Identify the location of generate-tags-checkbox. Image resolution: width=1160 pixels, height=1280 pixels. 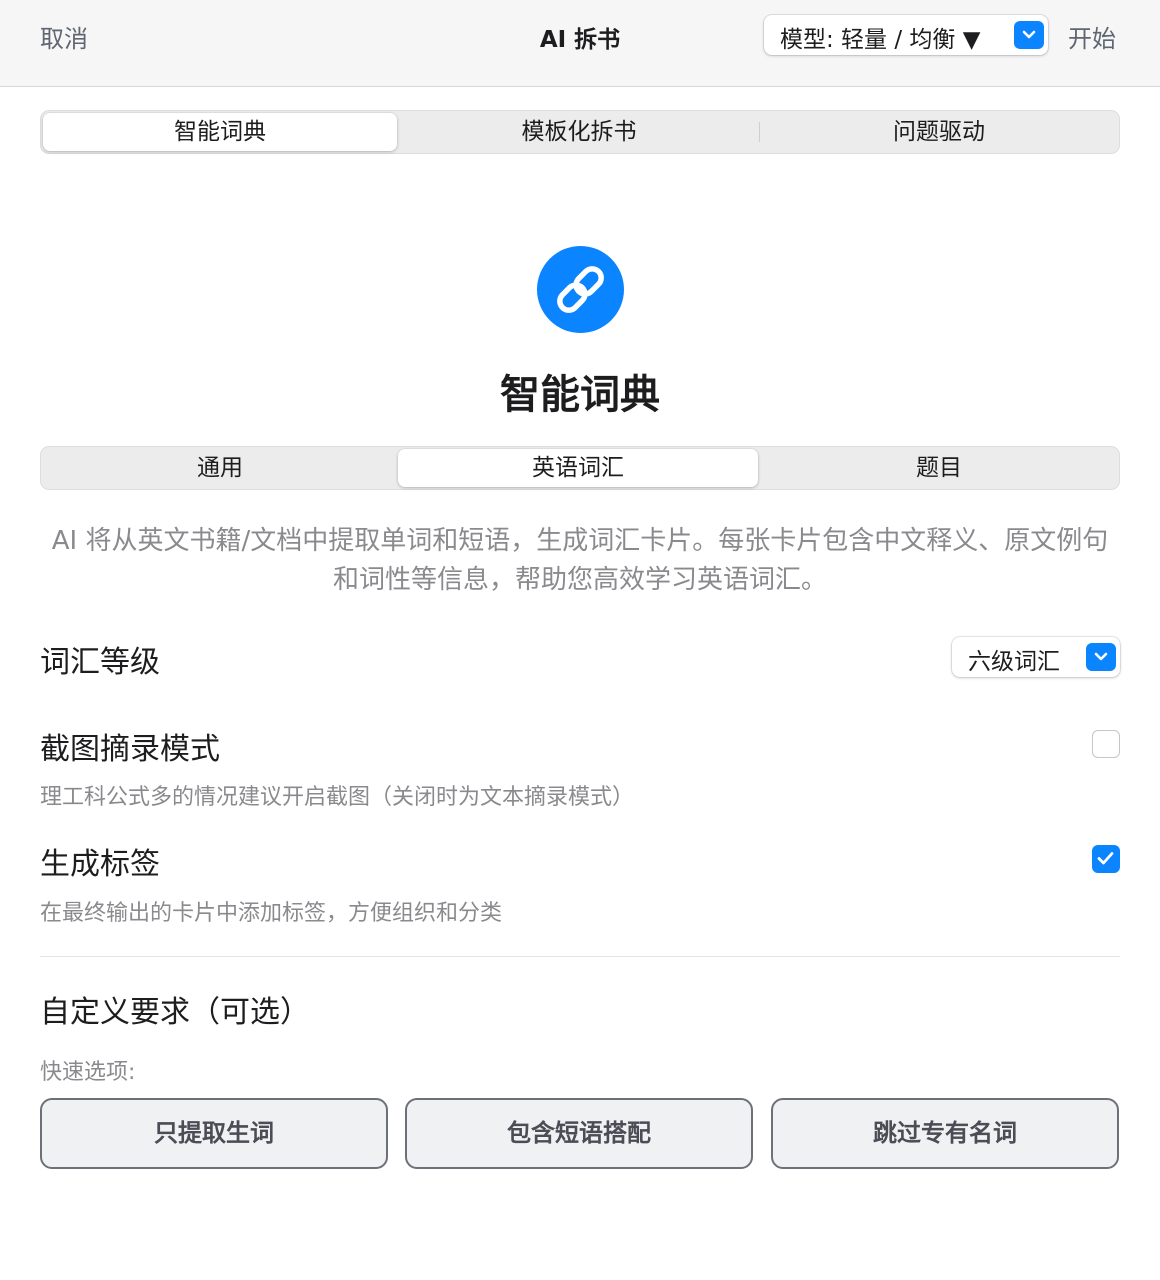
(1106, 859).